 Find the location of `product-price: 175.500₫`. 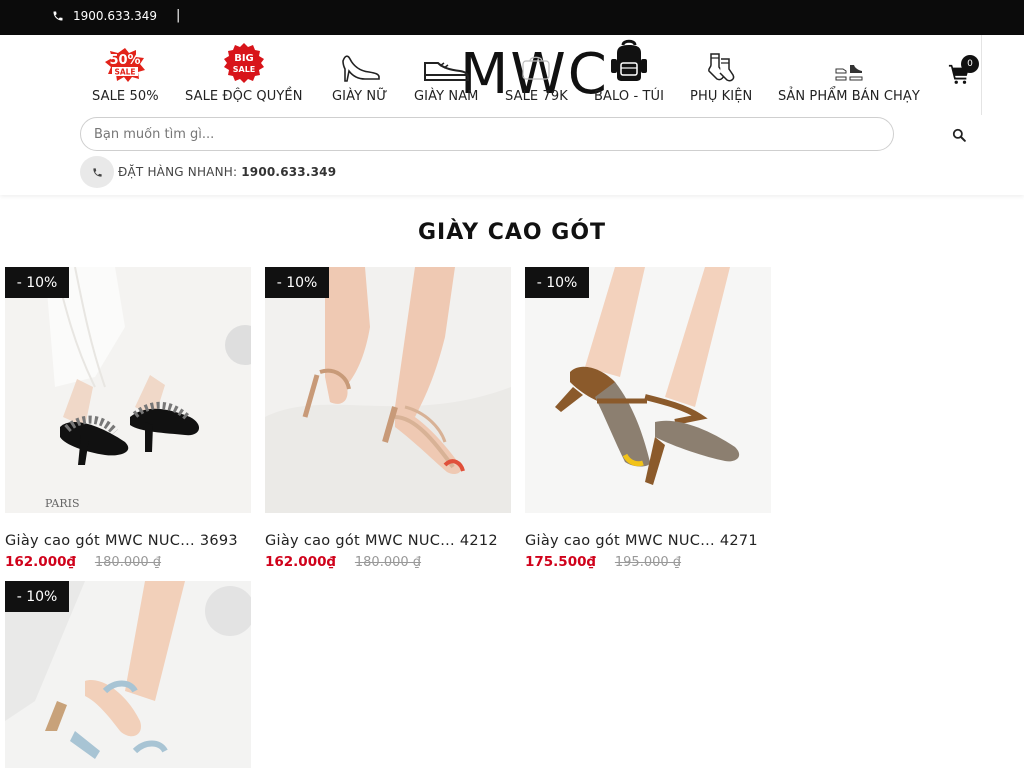

product-price: 175.500₫ is located at coordinates (560, 562).